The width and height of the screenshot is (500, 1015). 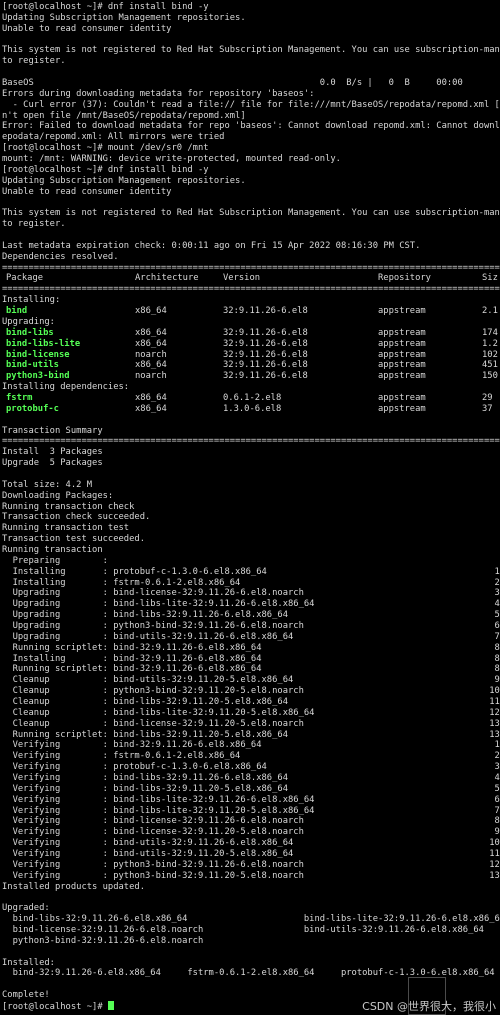 I want to click on size: 37, so click(x=487, y=408).